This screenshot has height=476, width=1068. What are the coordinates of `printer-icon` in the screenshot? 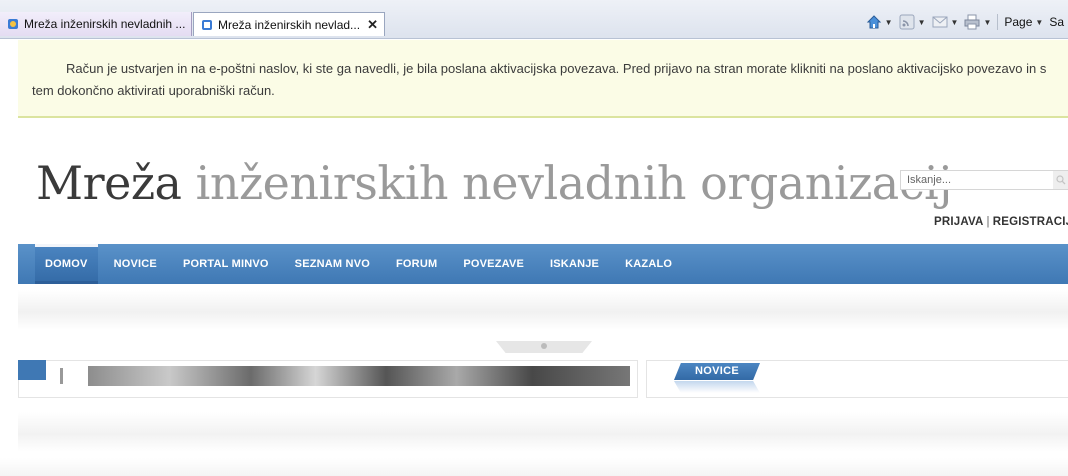 It's located at (972, 22).